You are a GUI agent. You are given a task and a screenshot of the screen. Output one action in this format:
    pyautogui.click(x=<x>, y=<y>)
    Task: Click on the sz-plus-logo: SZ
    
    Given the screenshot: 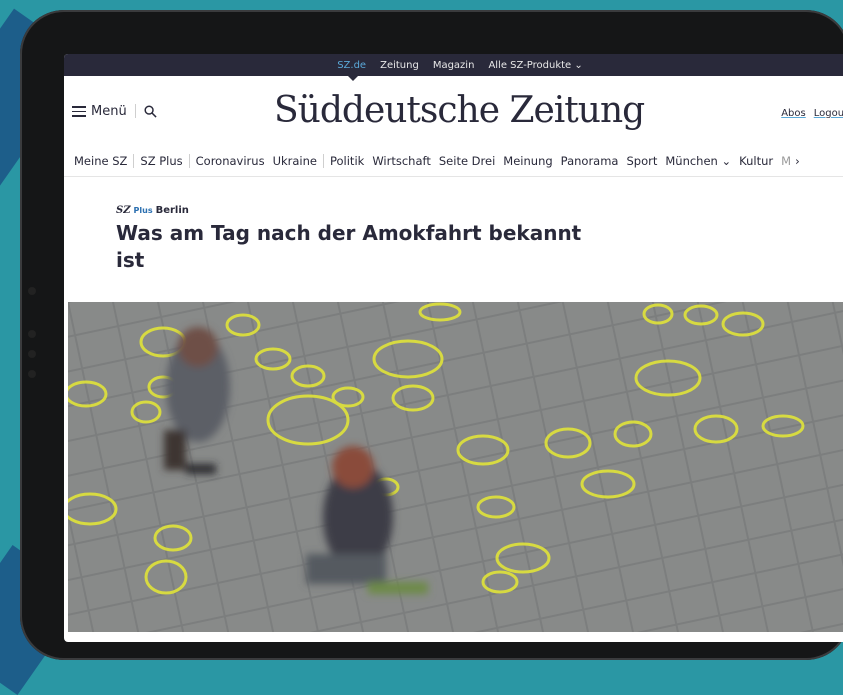 What is the action you would take?
    pyautogui.click(x=123, y=210)
    